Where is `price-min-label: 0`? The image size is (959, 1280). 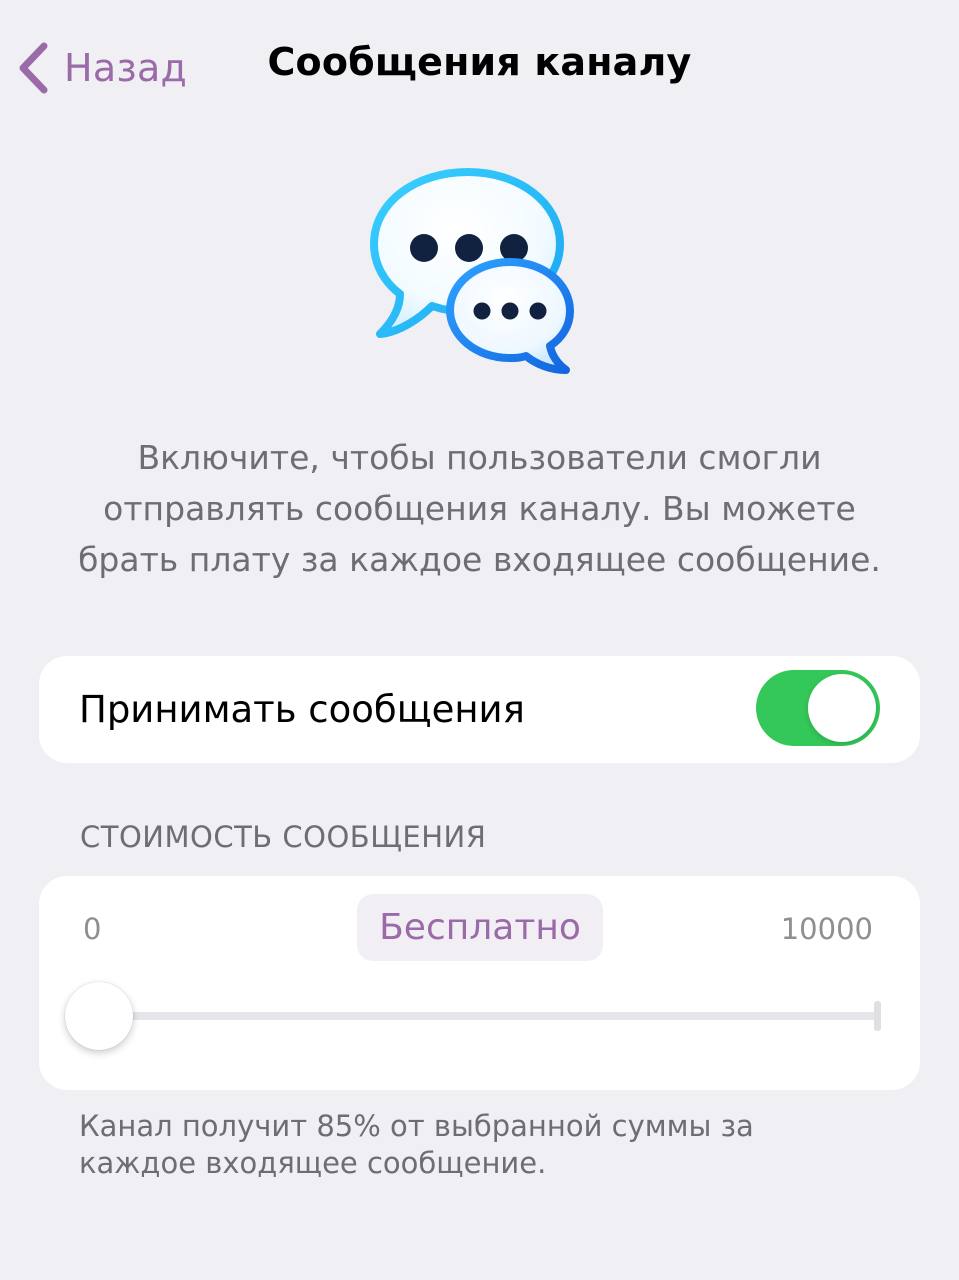 price-min-label: 0 is located at coordinates (92, 929).